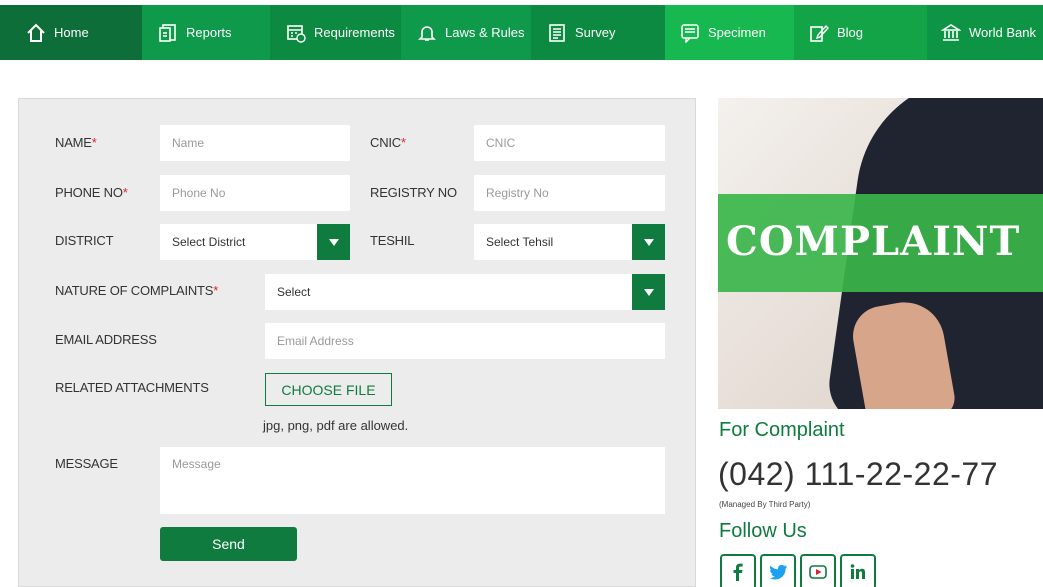 Image resolution: width=1043 pixels, height=587 pixels. Describe the element at coordinates (738, 570) in the screenshot. I see `facebook-icon` at that location.